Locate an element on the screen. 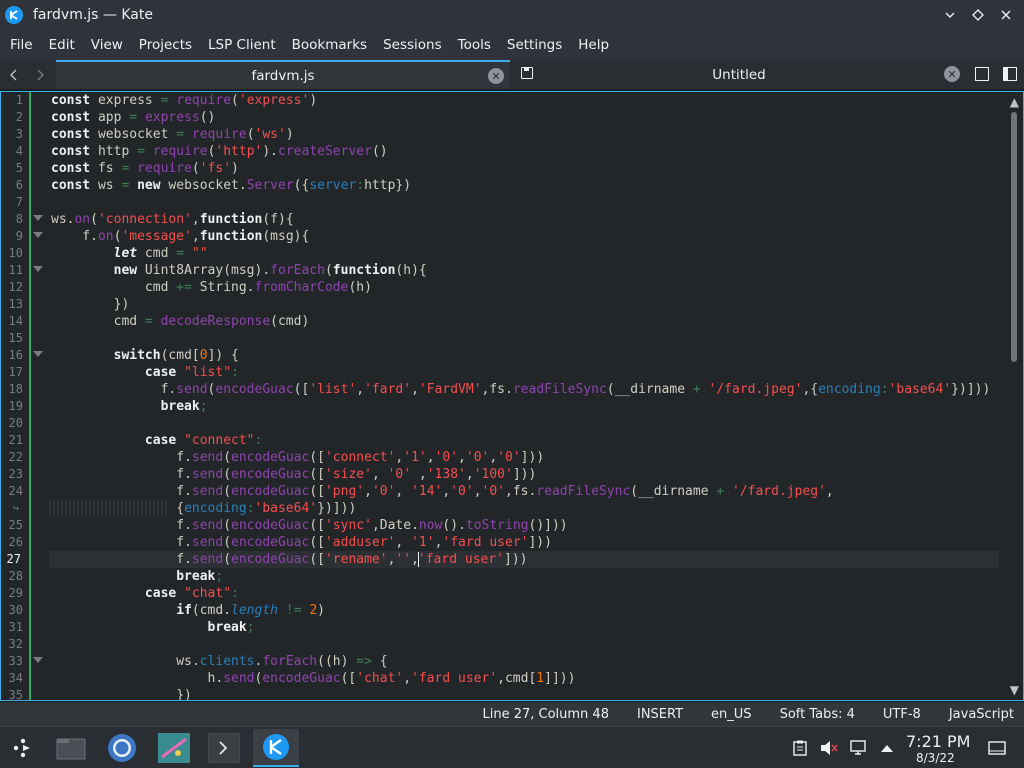 The width and height of the screenshot is (1024, 768). menu-bookmarks: Bookmarks is located at coordinates (329, 45).